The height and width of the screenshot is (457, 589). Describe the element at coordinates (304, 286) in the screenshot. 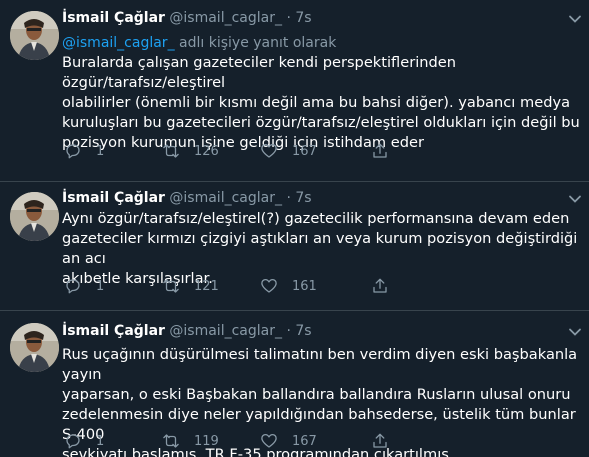

I see `like-count: 161` at that location.